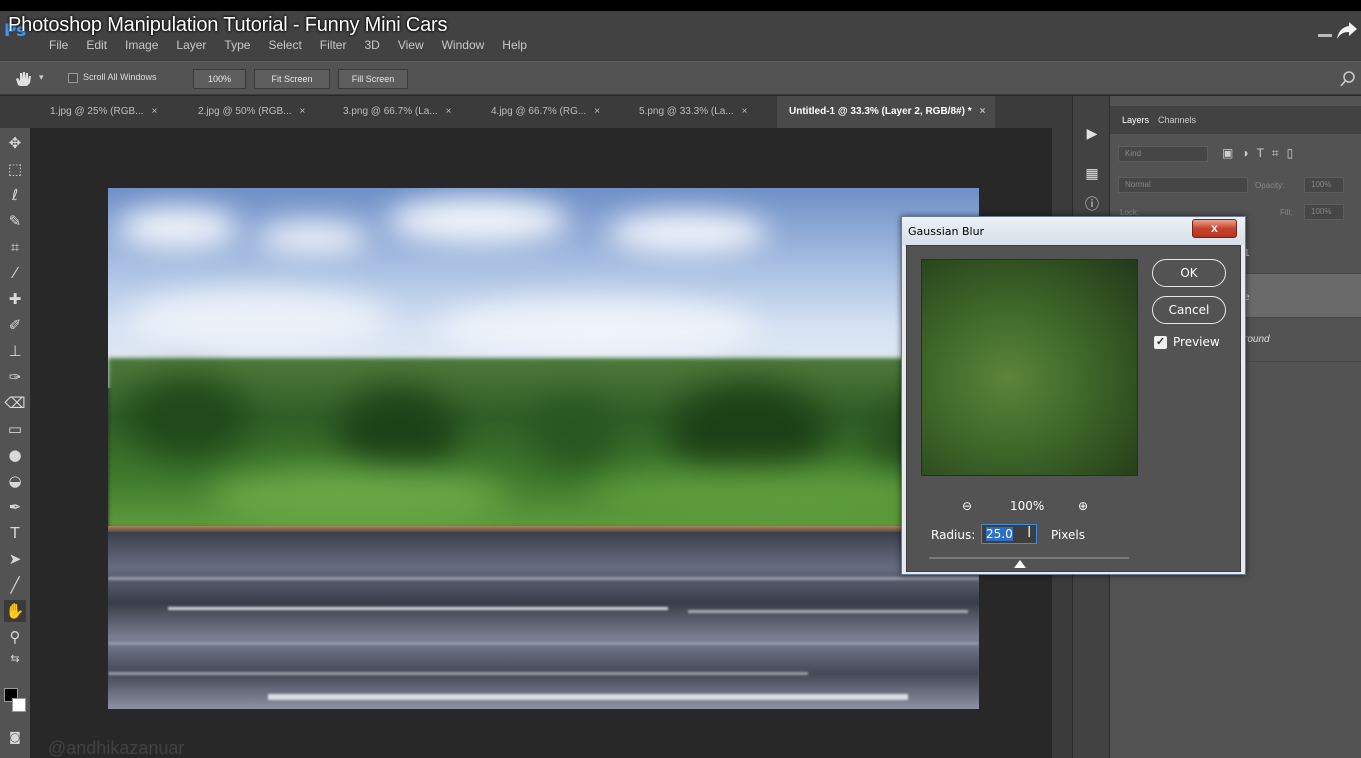 This screenshot has height=758, width=1361. What do you see at coordinates (15, 221) in the screenshot?
I see `quick-select-tool-icon: ✎` at bounding box center [15, 221].